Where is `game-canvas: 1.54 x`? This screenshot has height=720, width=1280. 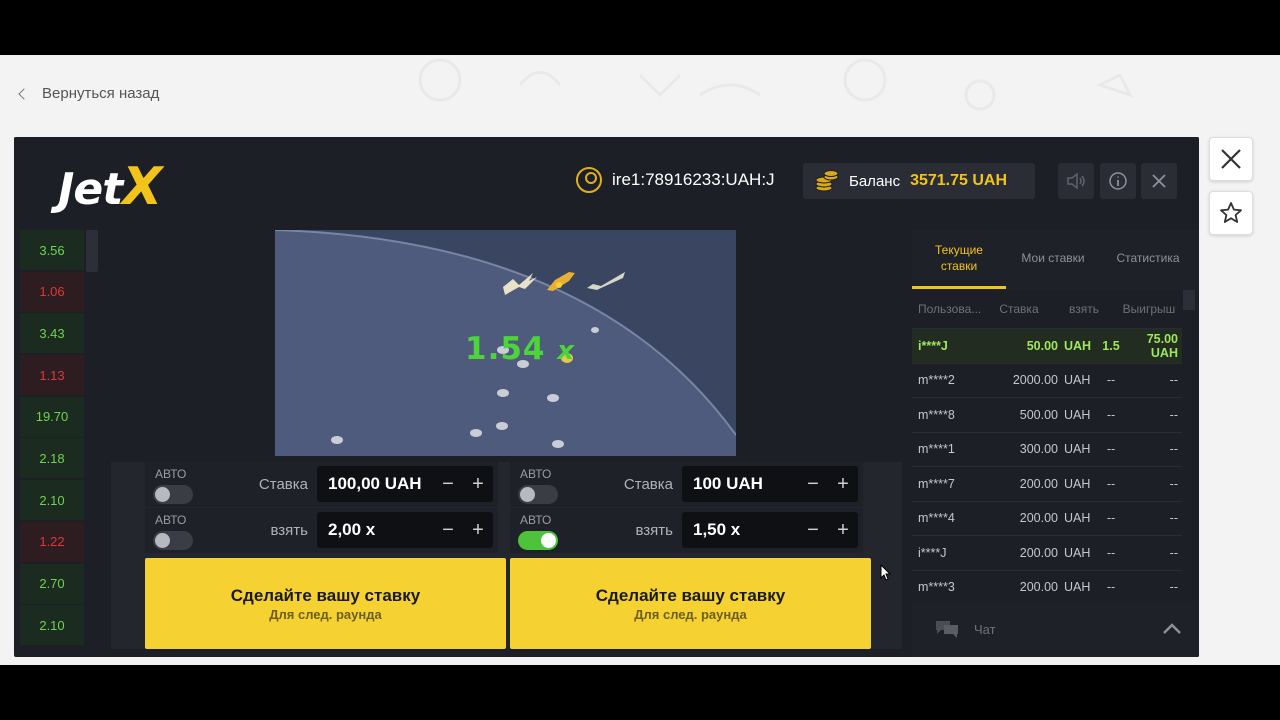 game-canvas: 1.54 x is located at coordinates (505, 343).